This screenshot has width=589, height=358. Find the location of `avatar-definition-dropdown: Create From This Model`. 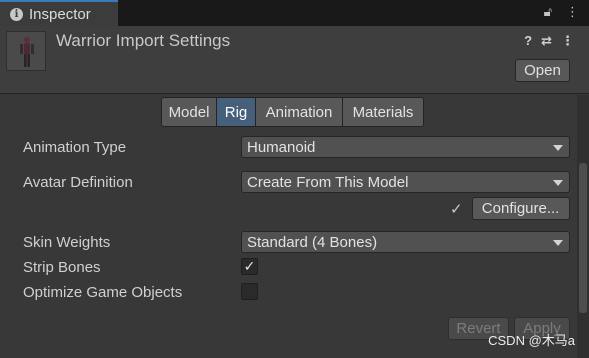

avatar-definition-dropdown: Create From This Model is located at coordinates (405, 182).